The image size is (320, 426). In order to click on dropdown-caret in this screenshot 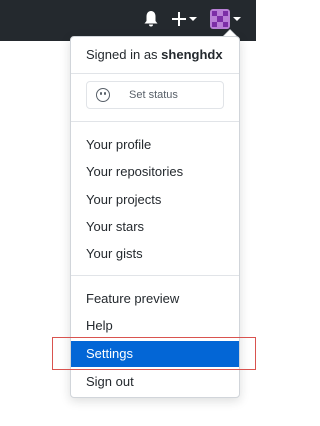, I will do `click(230, 32)`.